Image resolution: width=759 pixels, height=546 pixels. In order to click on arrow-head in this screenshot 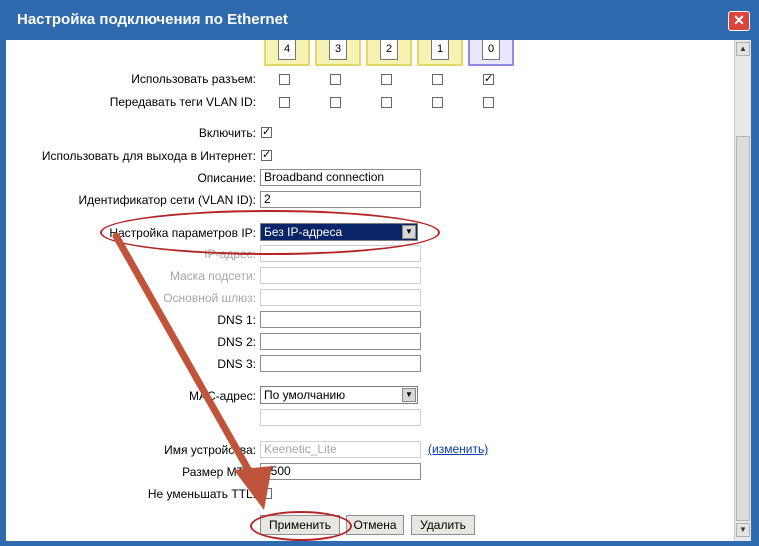, I will do `click(253, 488)`.